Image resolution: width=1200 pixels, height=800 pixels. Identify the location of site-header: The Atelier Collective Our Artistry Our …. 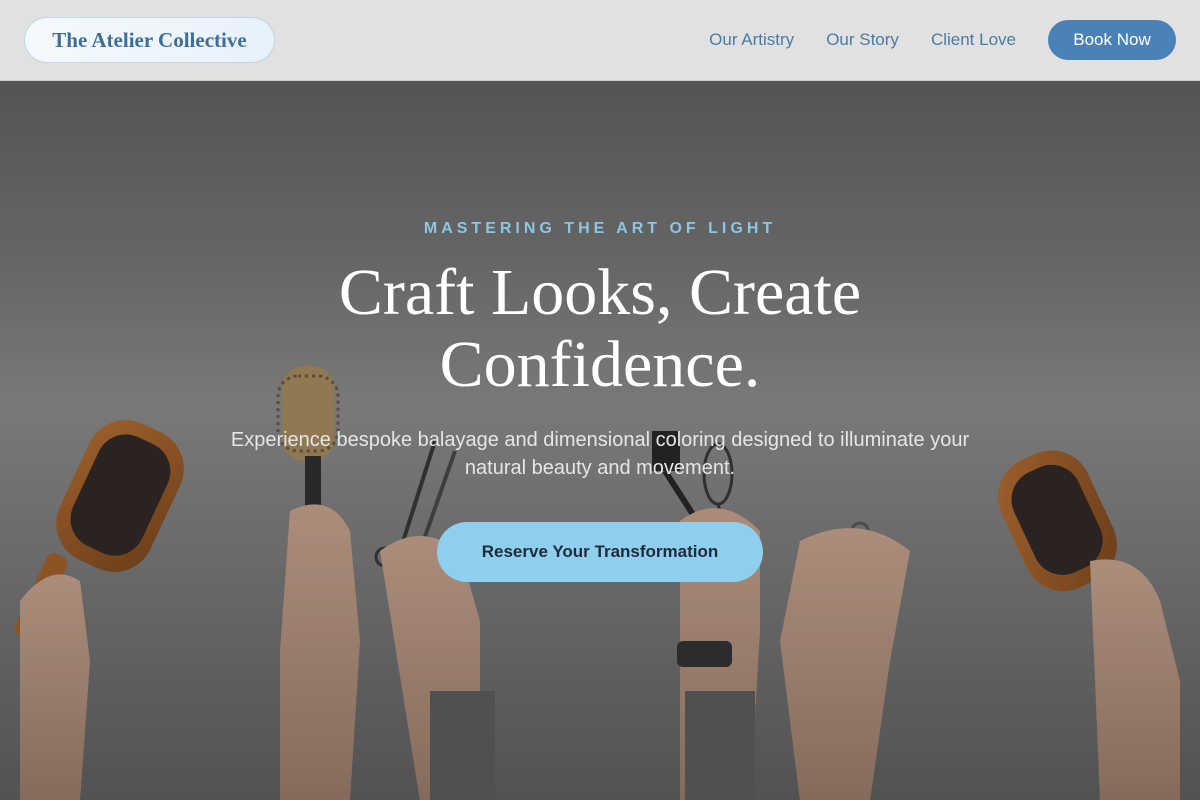
(600, 40).